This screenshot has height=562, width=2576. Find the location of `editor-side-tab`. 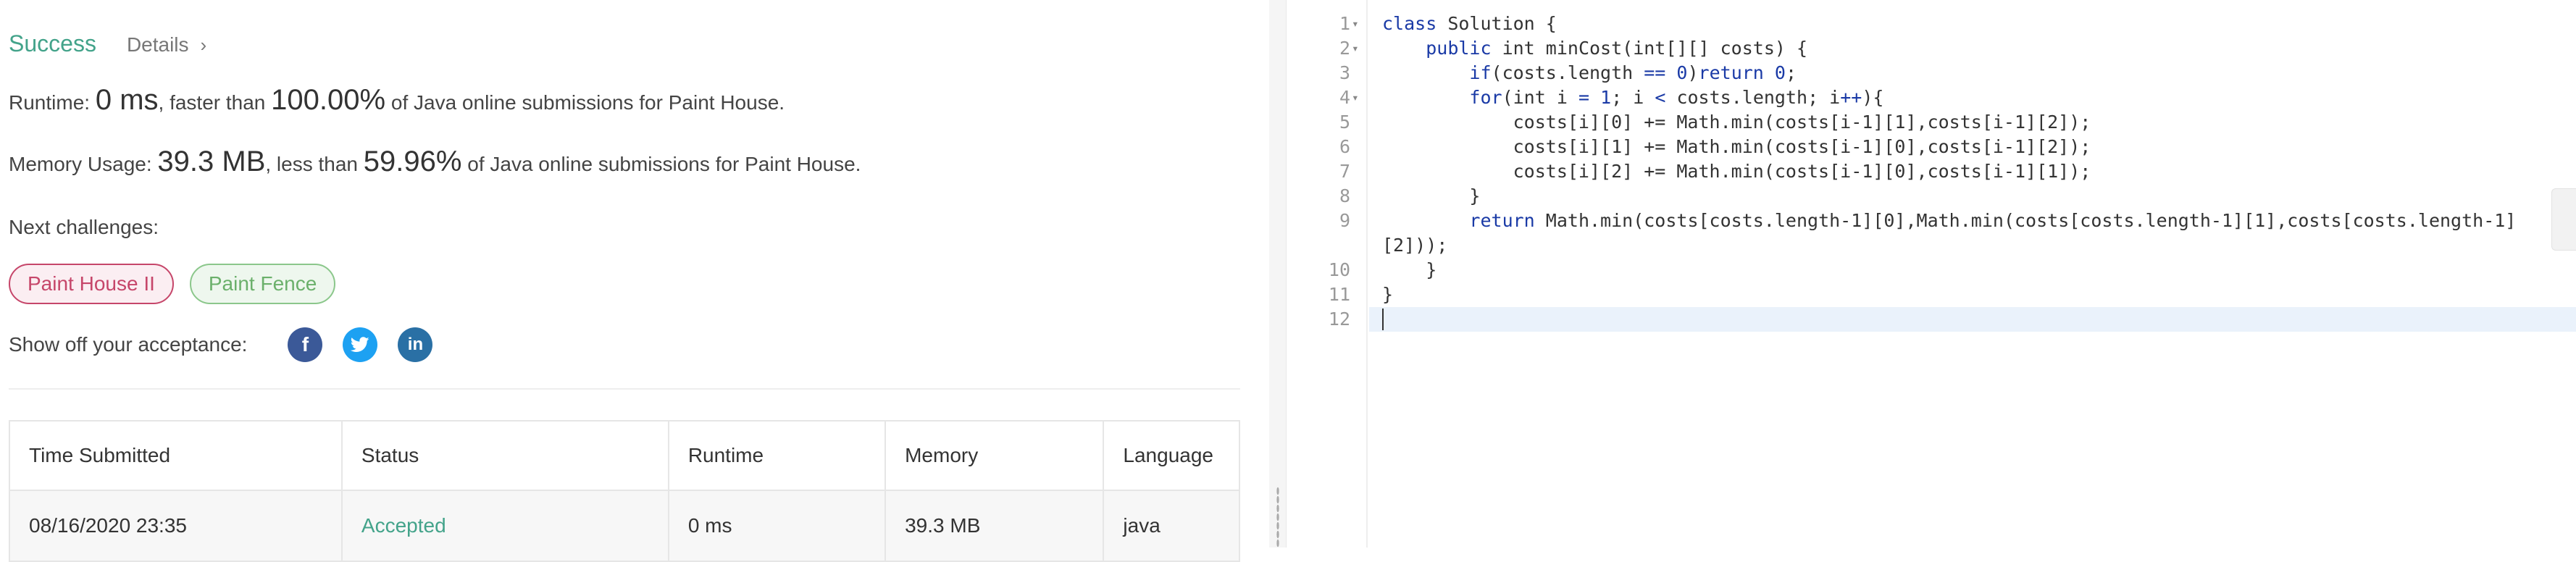

editor-side-tab is located at coordinates (2563, 219).